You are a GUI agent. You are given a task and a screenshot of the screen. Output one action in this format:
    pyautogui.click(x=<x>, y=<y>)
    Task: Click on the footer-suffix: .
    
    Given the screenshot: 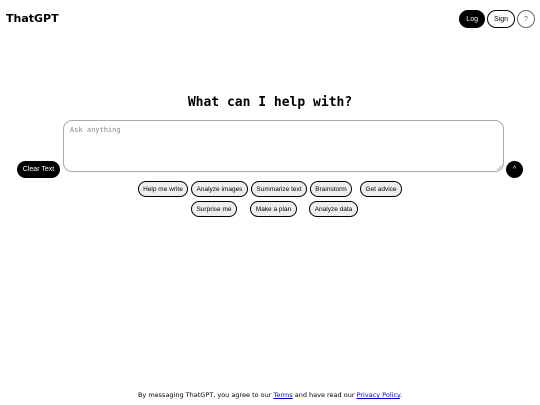 What is the action you would take?
    pyautogui.click(x=401, y=395)
    